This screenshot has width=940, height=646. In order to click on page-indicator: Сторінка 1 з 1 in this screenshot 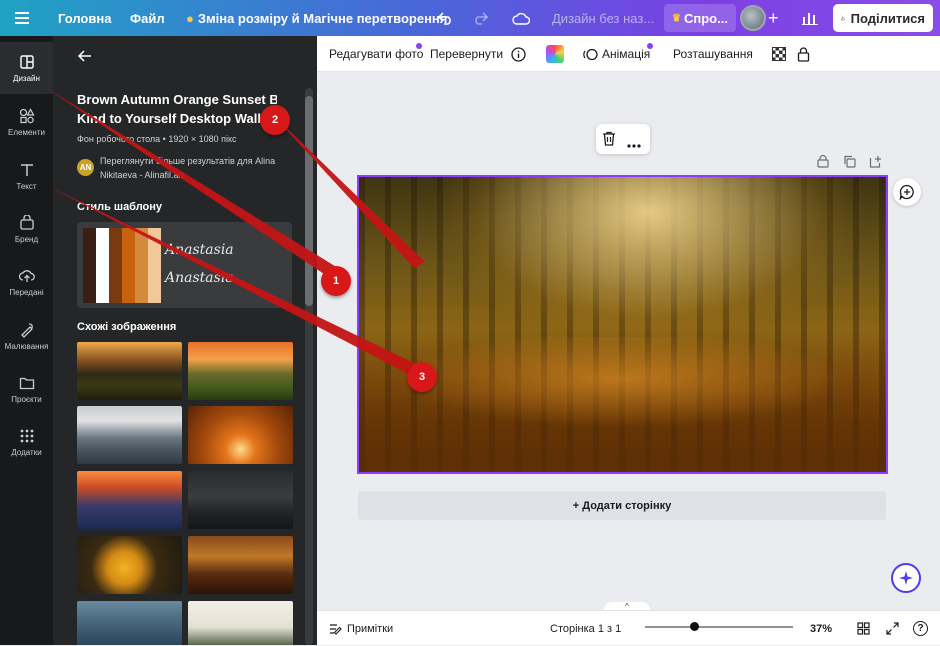, I will do `click(586, 628)`.